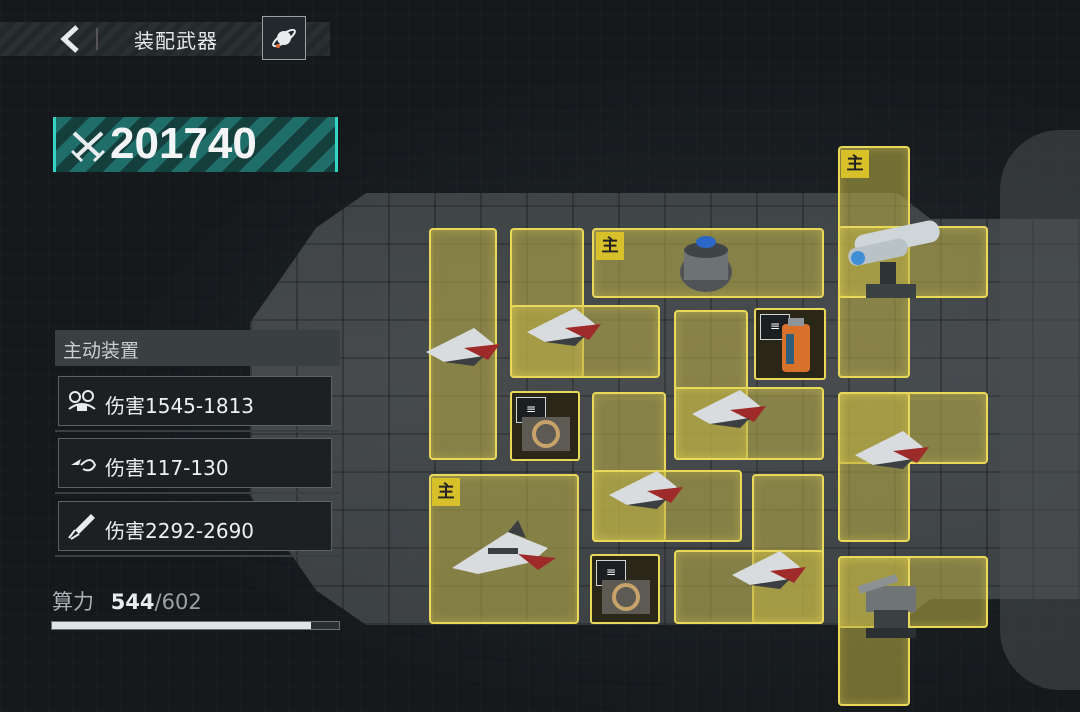 Image resolution: width=1080 pixels, height=712 pixels. What do you see at coordinates (504, 547) in the screenshot?
I see `heavy-fighter-icon` at bounding box center [504, 547].